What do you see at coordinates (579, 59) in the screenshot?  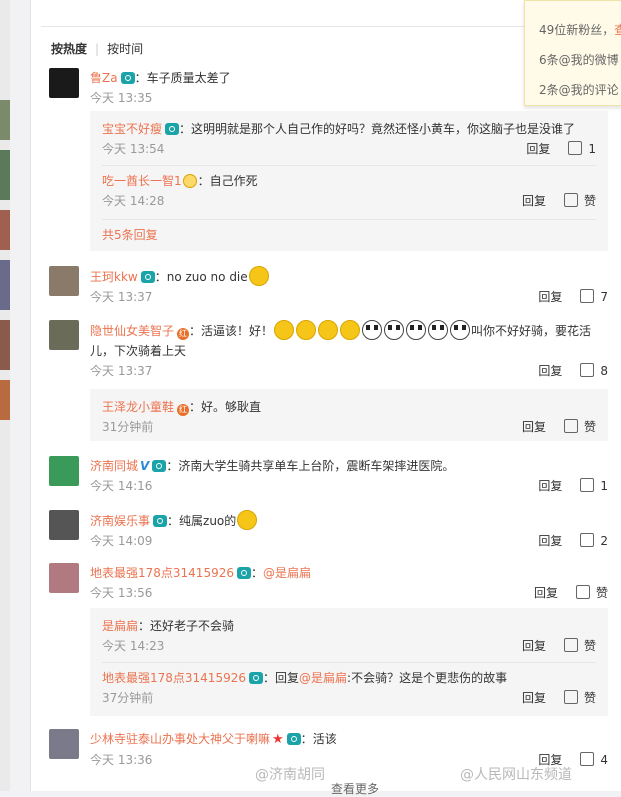 I see `notification-item: 6条@我的微博` at bounding box center [579, 59].